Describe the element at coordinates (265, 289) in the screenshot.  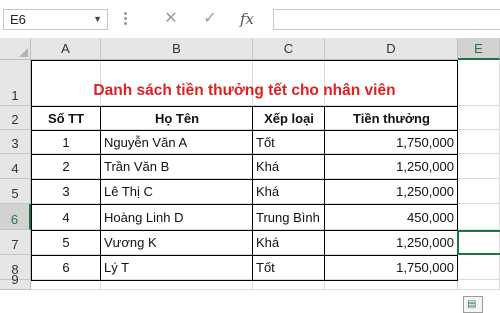
I see `gridline-horizontal` at that location.